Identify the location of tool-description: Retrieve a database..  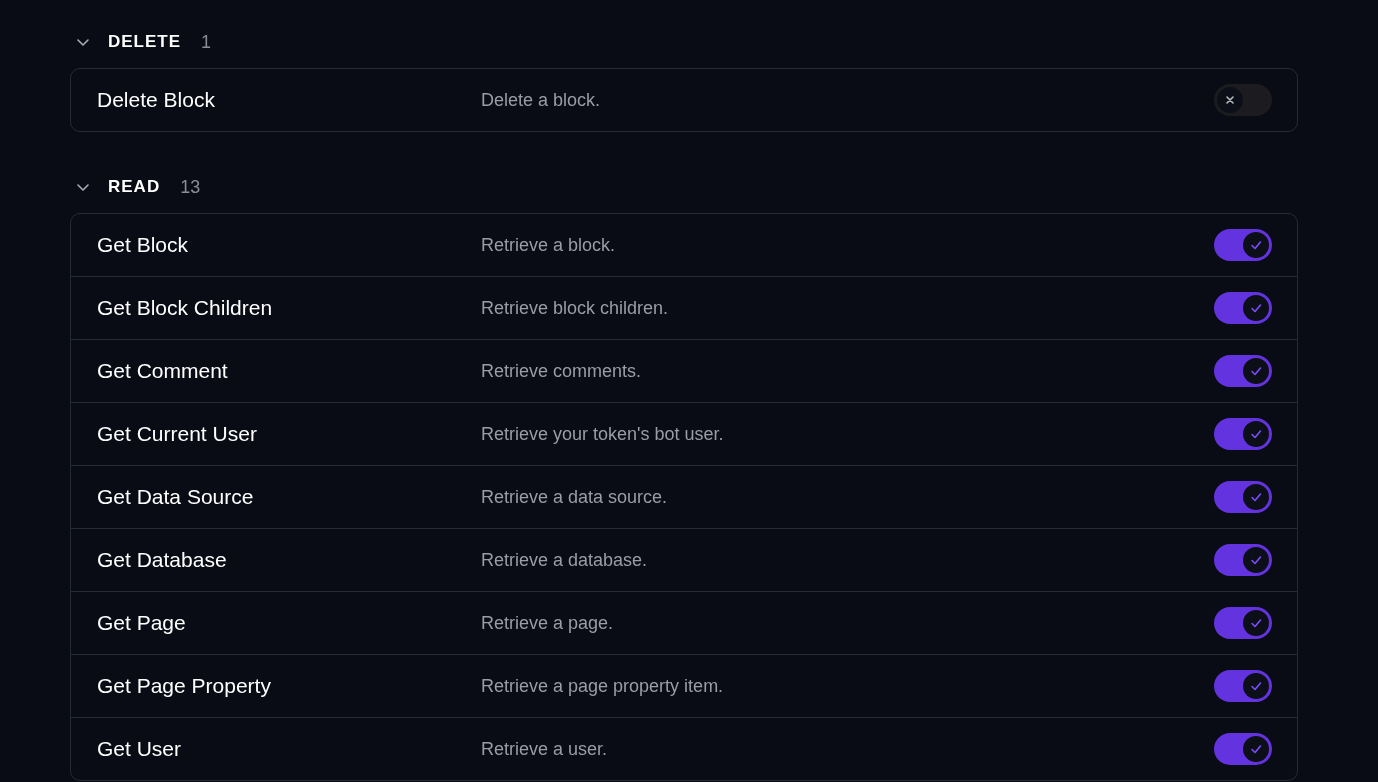
(565, 560).